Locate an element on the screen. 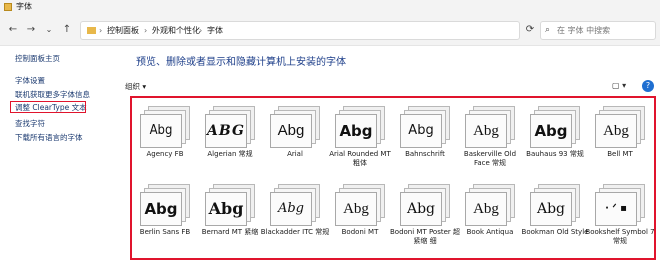  sidebar-item-find-character: 查找字符 is located at coordinates (30, 124).